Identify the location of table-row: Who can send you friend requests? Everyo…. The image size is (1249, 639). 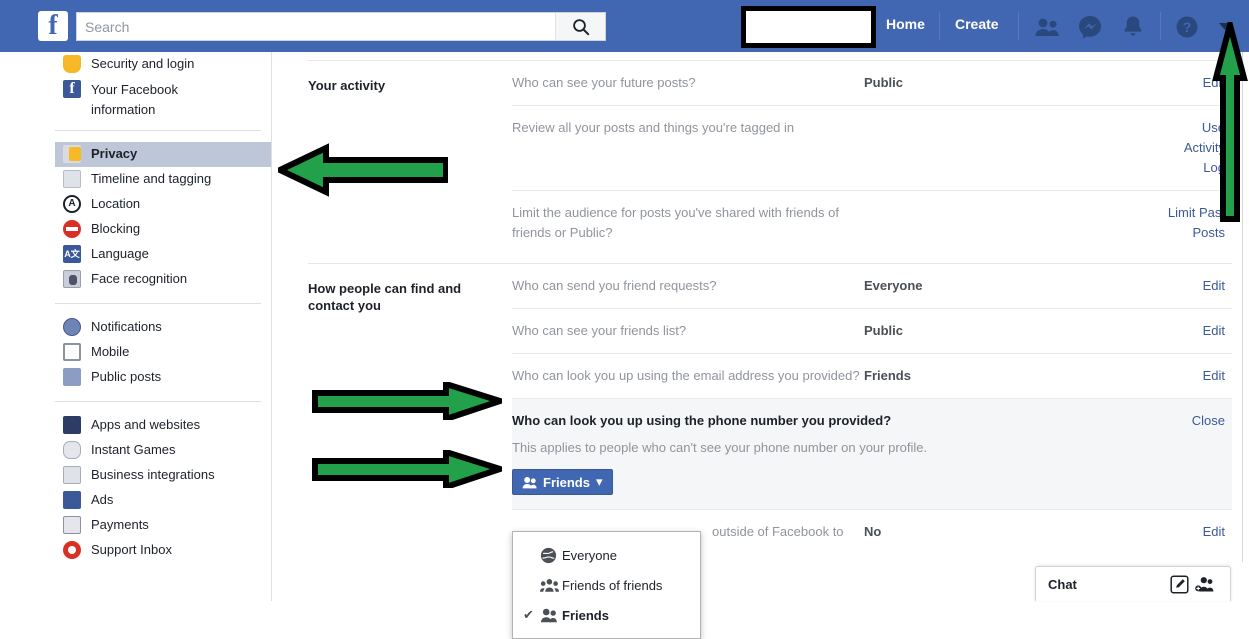
(872, 286).